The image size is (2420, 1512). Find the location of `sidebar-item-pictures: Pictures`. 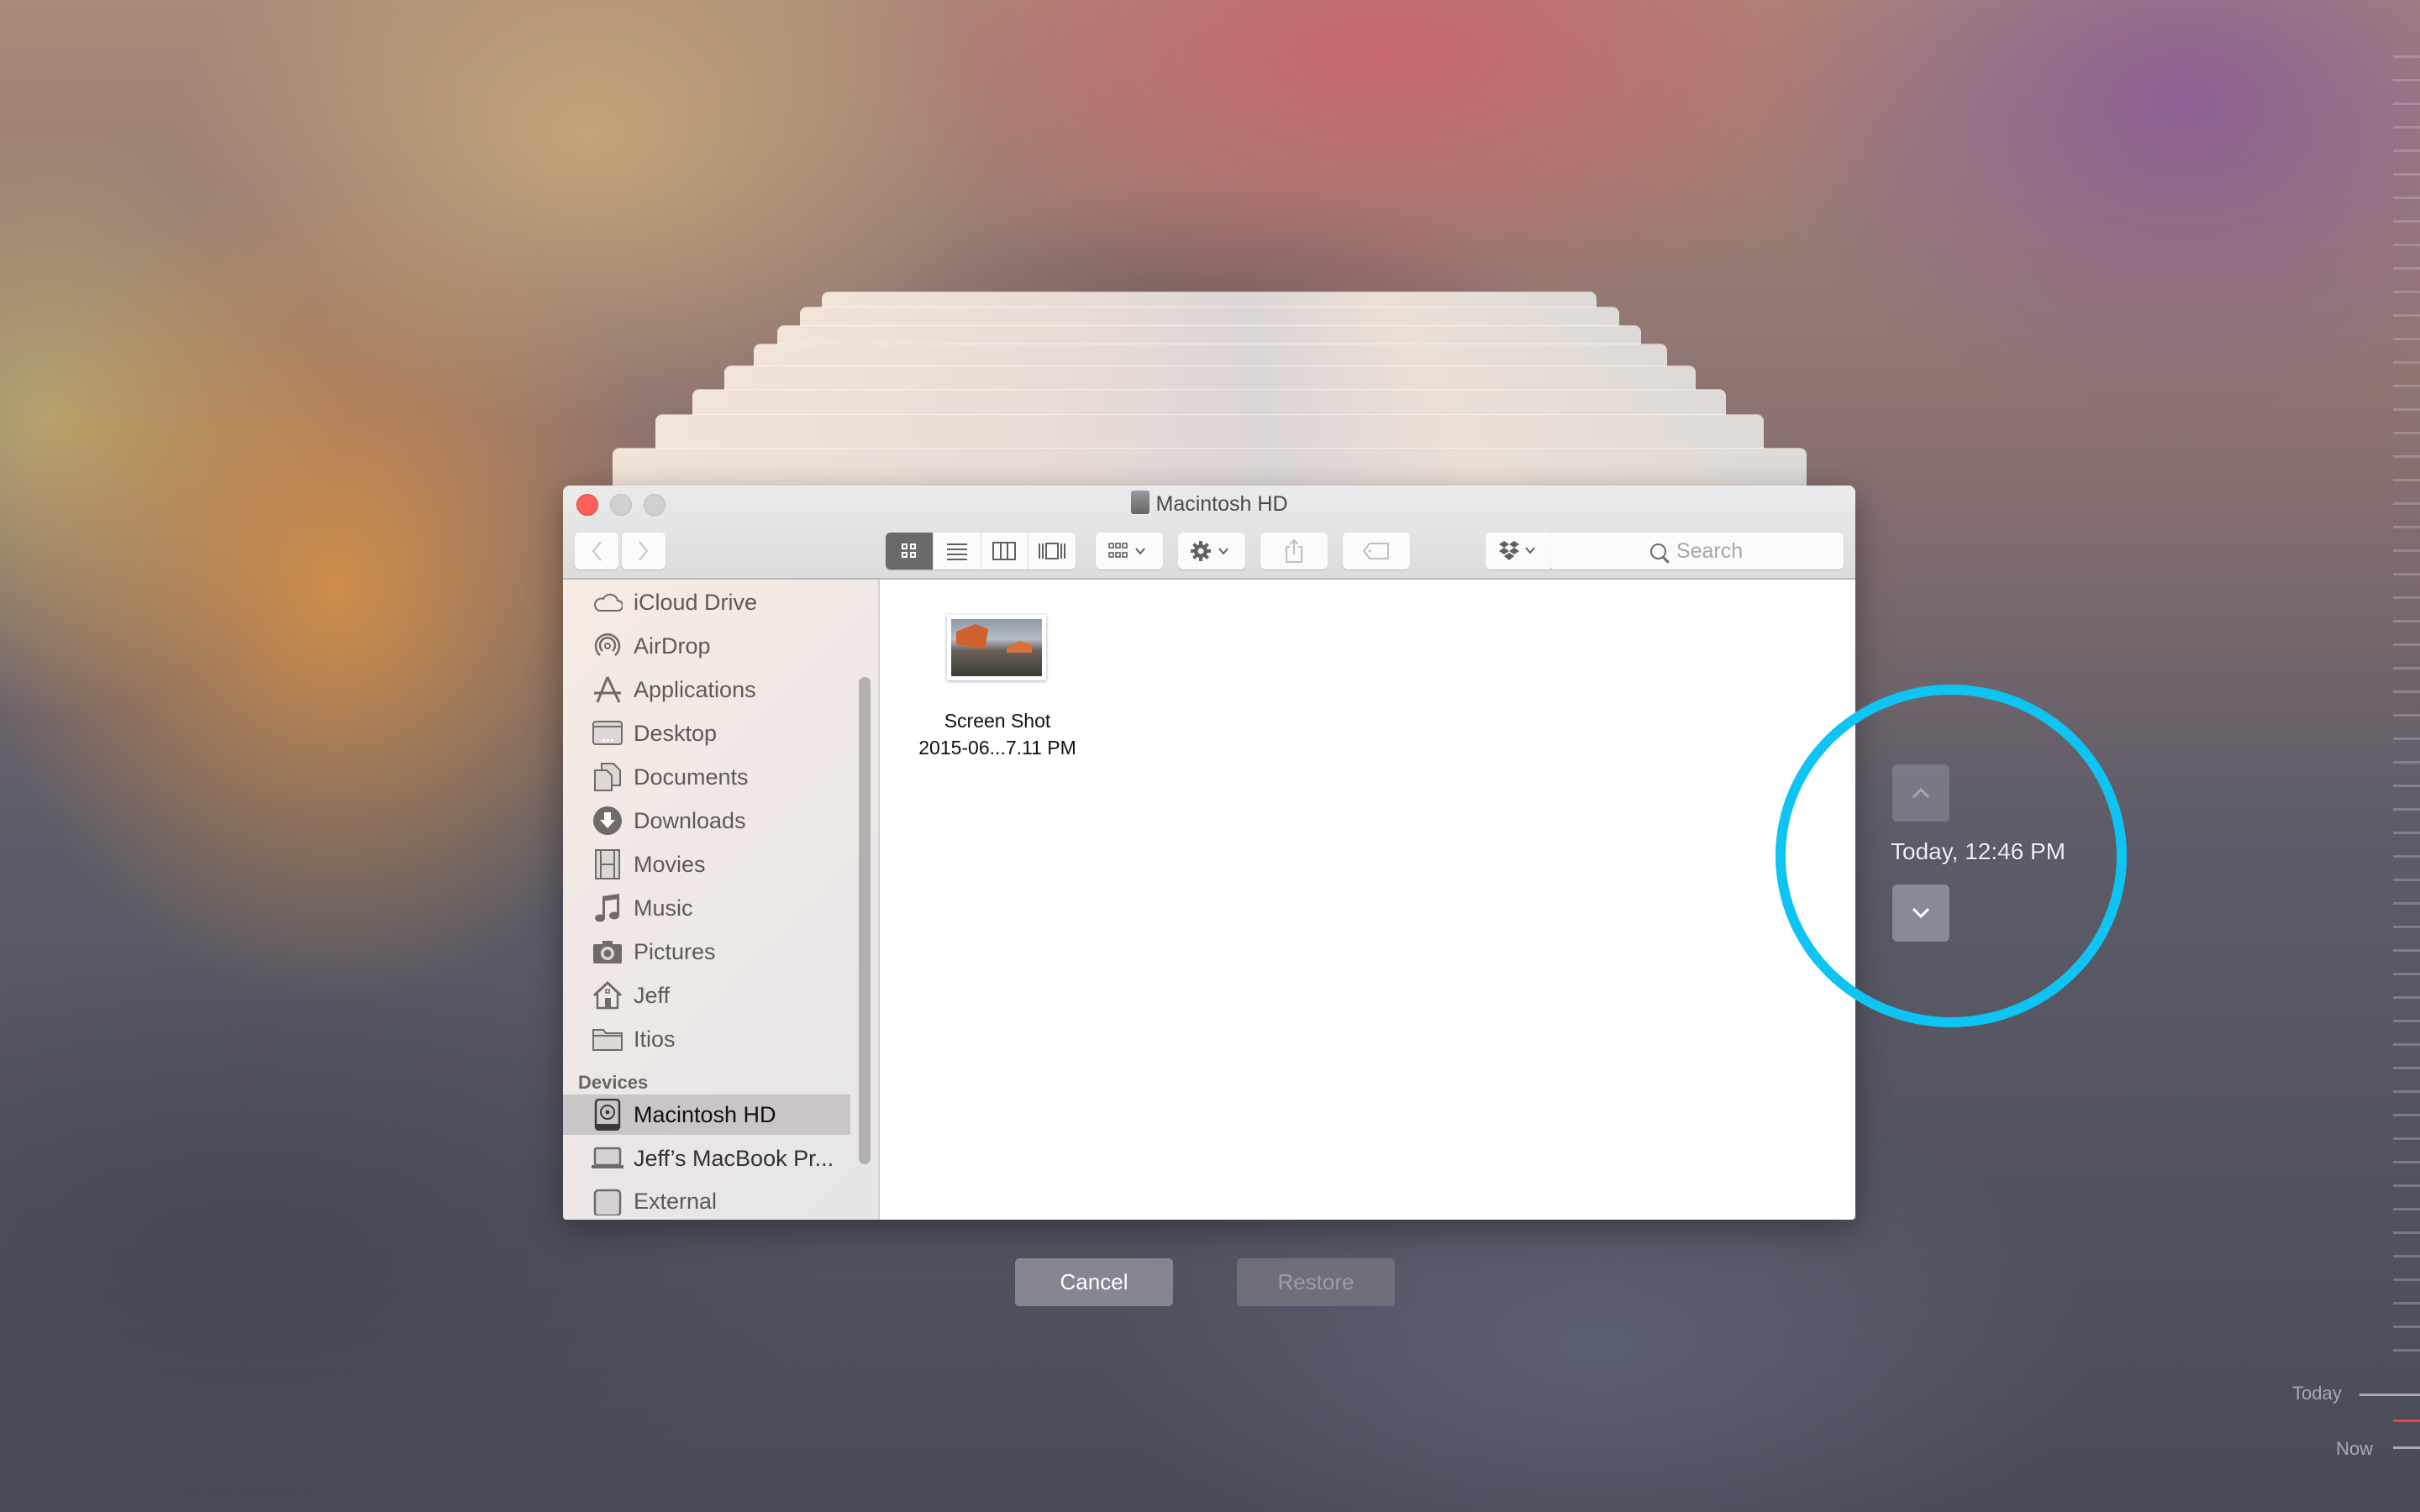

sidebar-item-pictures: Pictures is located at coordinates (706, 952).